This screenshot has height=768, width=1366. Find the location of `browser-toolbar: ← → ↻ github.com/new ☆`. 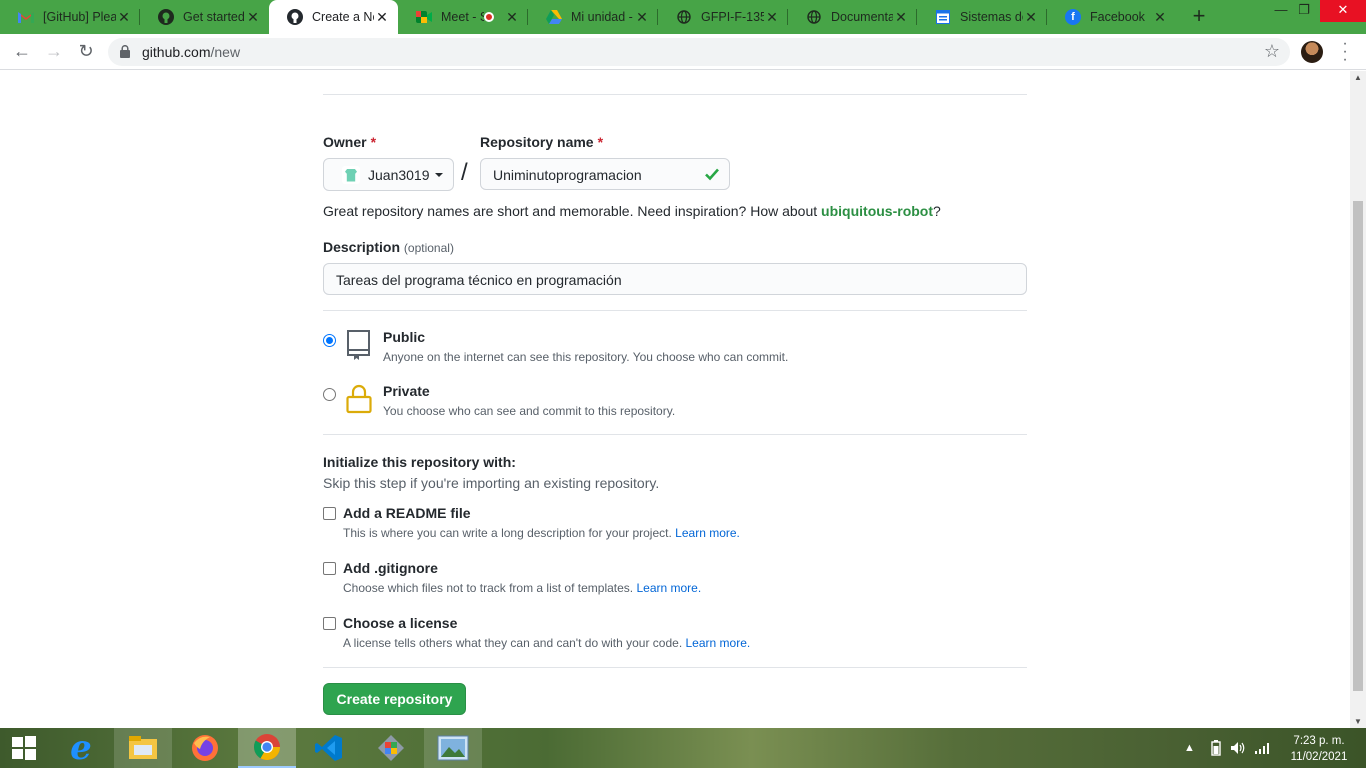

browser-toolbar: ← → ↻ github.com/new ☆ is located at coordinates (683, 52).